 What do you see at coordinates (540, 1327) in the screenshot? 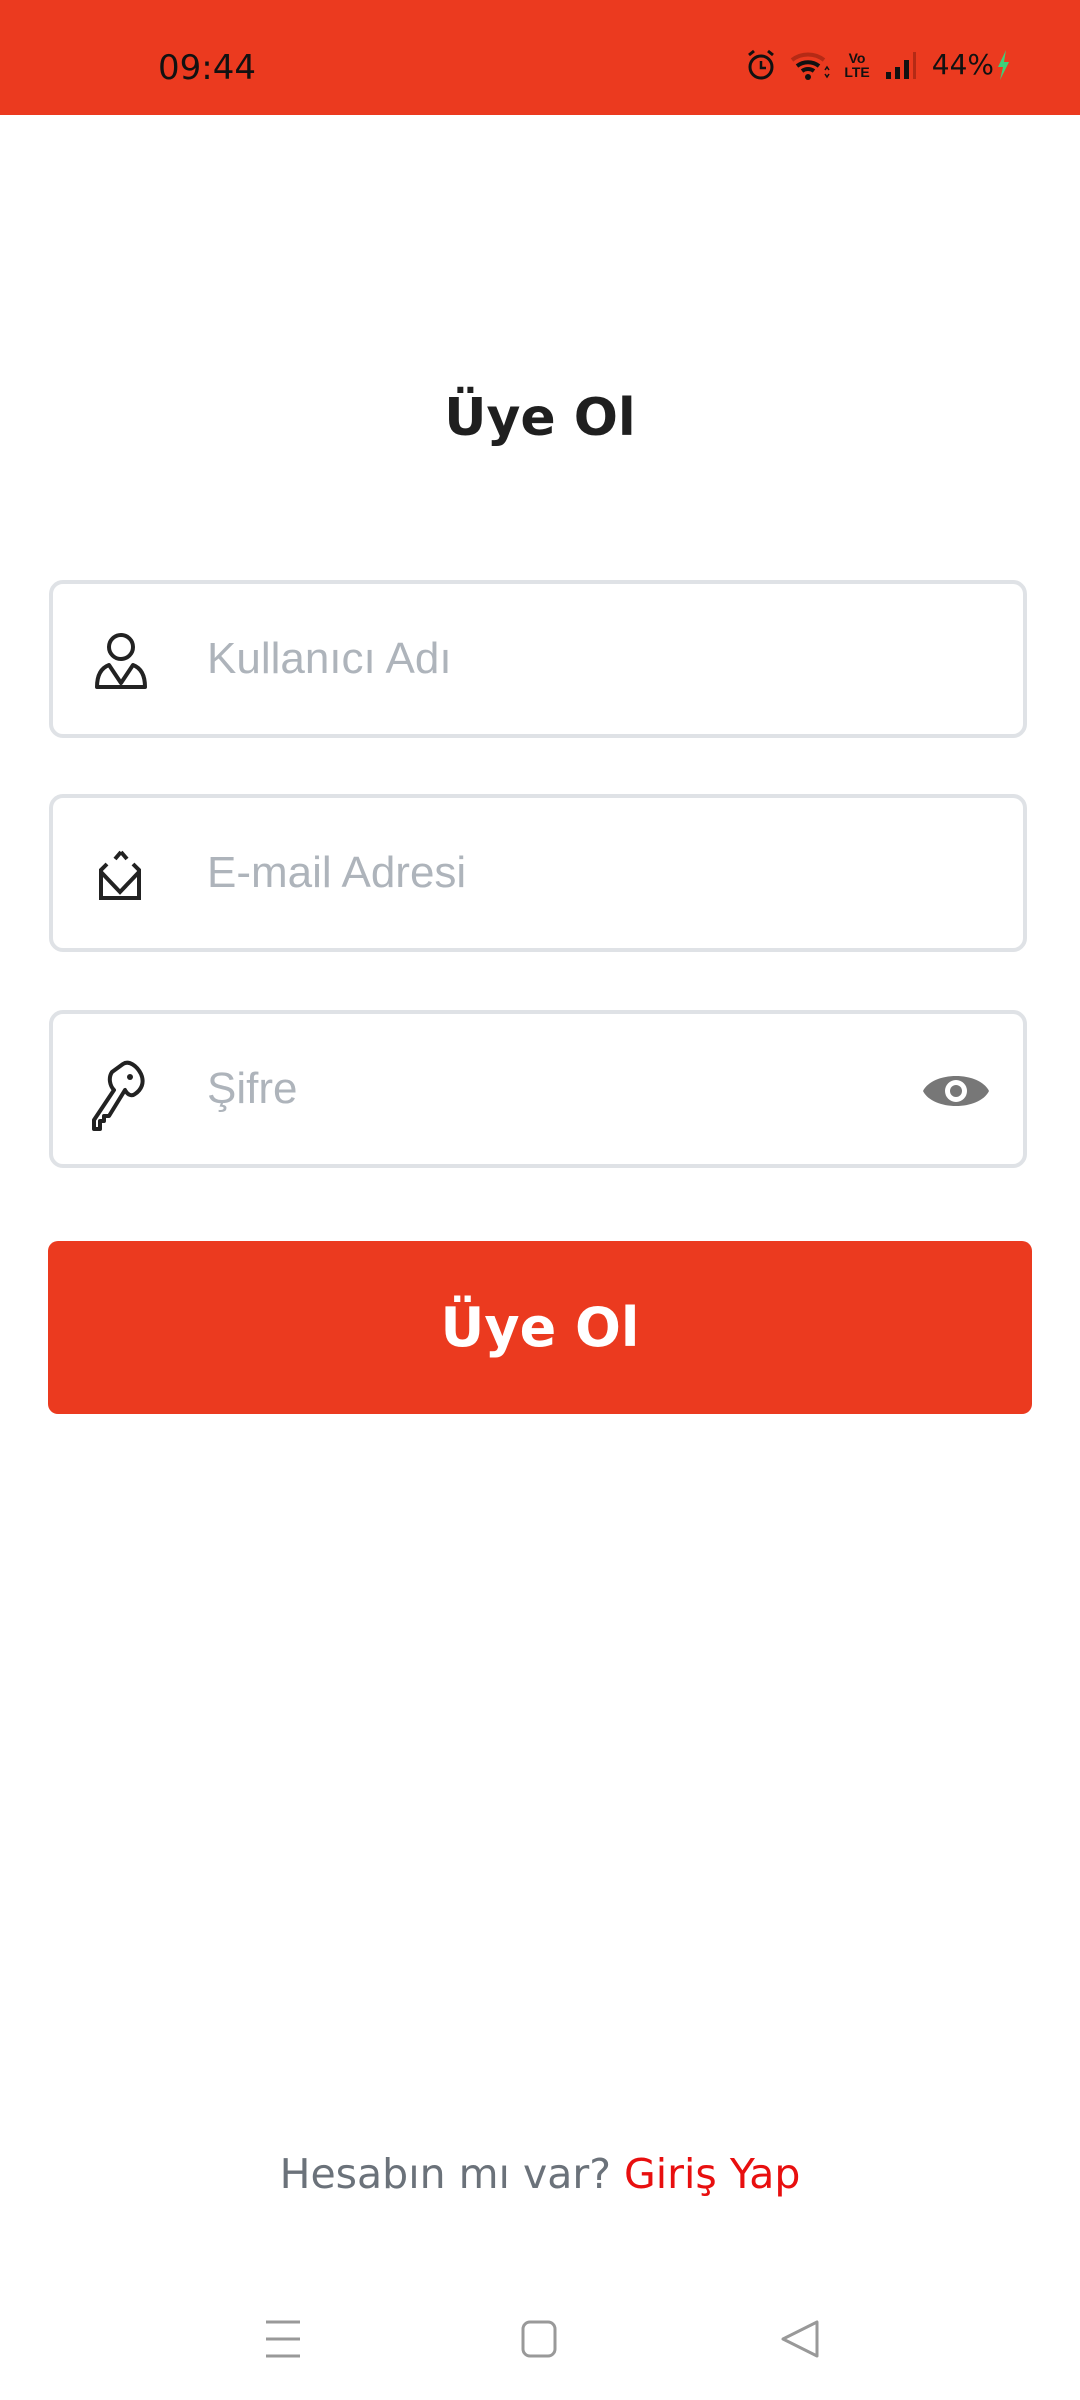
I see `signup-button: Üye Ol` at bounding box center [540, 1327].